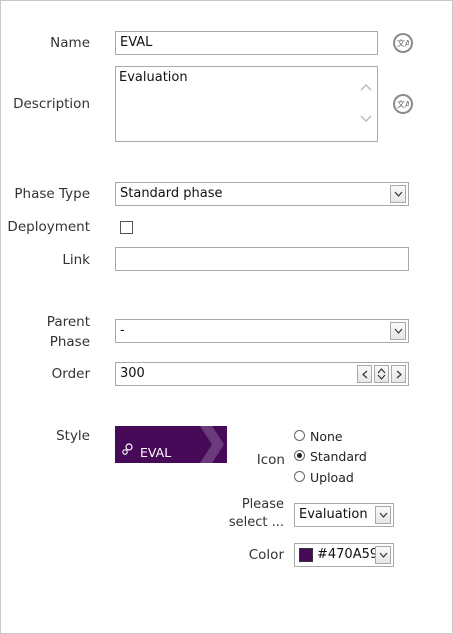 The image size is (453, 634). Describe the element at coordinates (348, 554) in the screenshot. I see `color-value: #470A59` at that location.